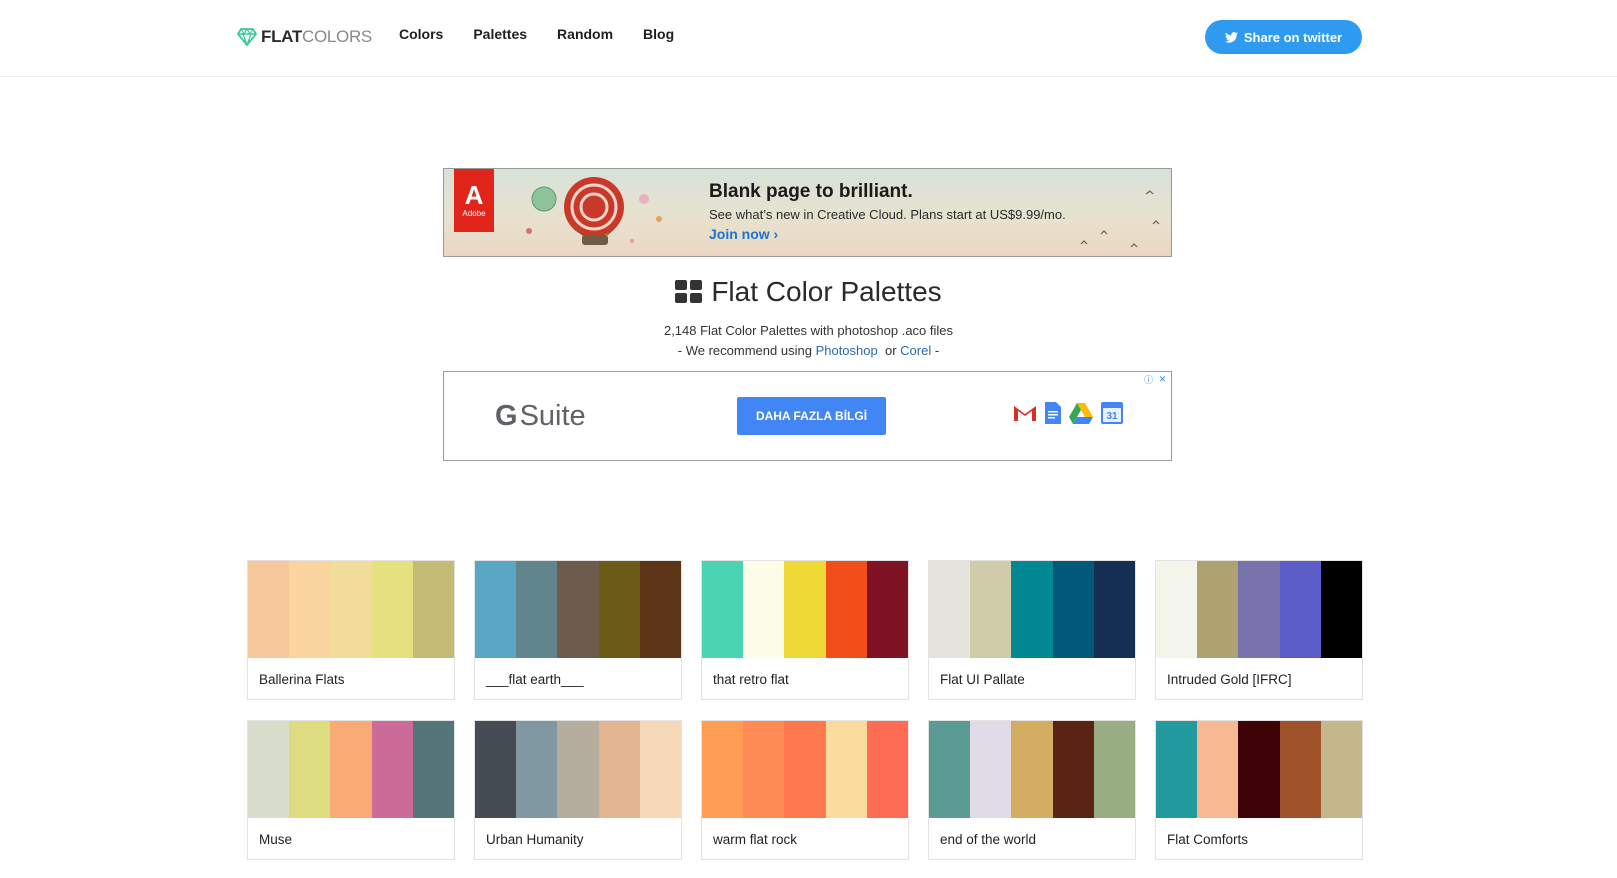  I want to click on gsuite-app-icons: 31, so click(1068, 413).